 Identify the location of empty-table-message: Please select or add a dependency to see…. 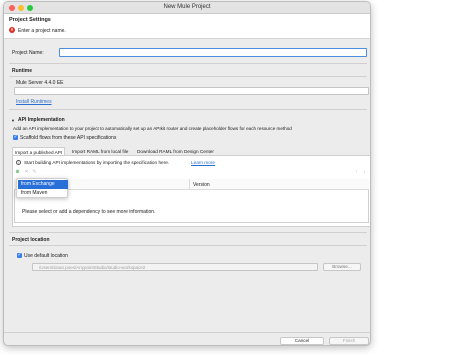
(89, 212).